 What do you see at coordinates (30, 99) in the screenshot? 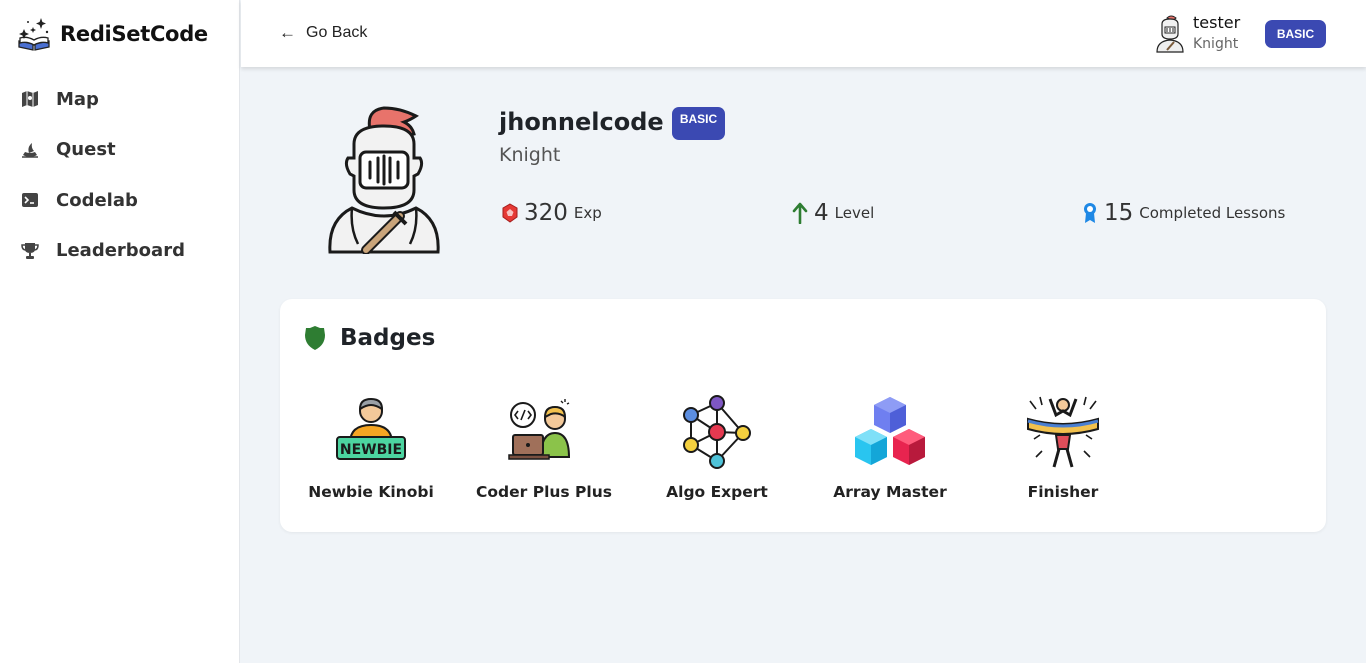
I see `map-icon` at bounding box center [30, 99].